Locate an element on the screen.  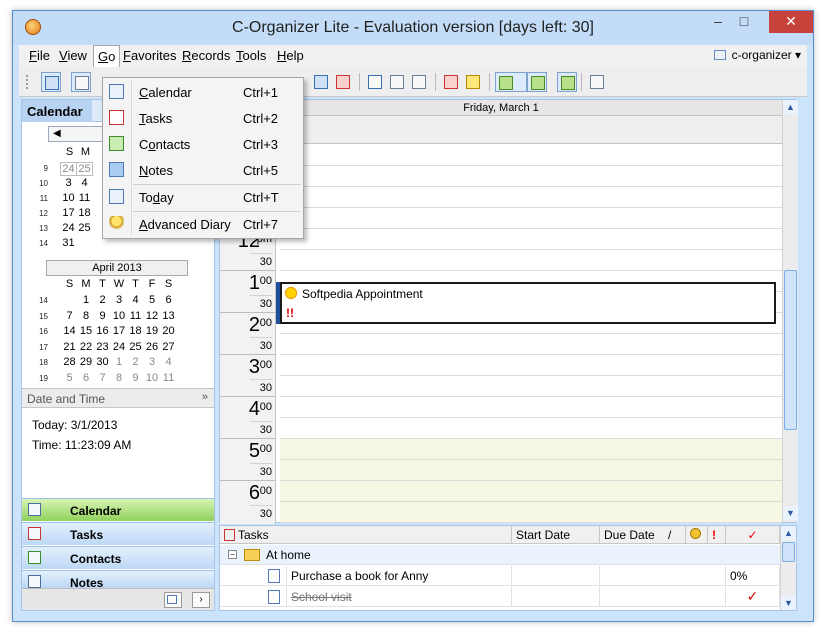
all-day-area is located at coordinates (531, 130).